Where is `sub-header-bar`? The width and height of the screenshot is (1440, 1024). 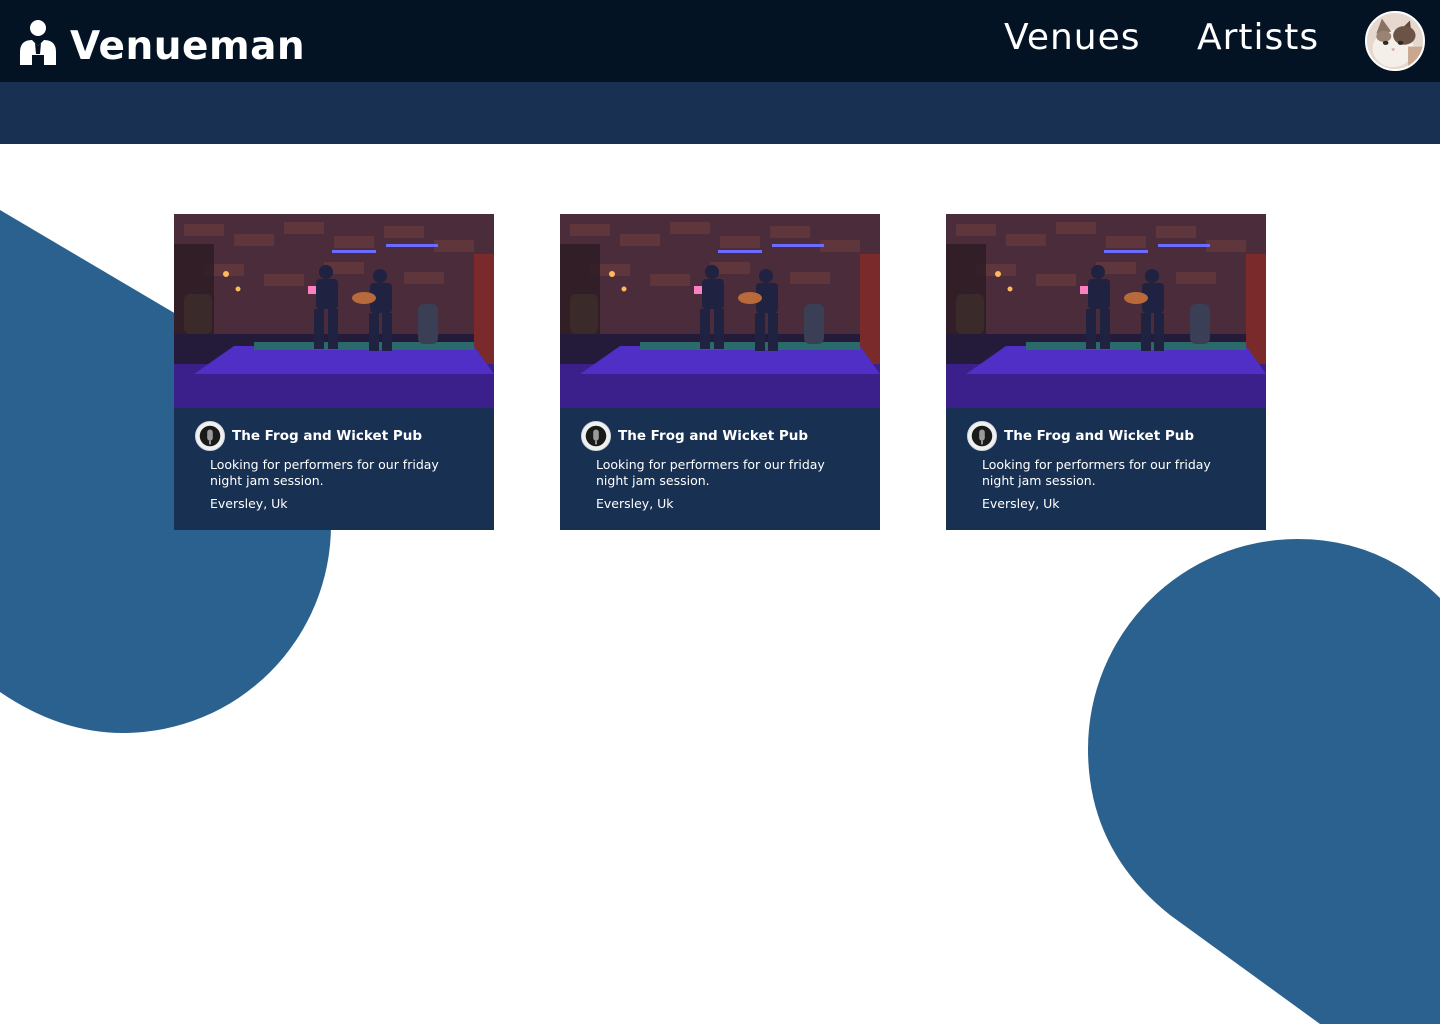 sub-header-bar is located at coordinates (720, 113).